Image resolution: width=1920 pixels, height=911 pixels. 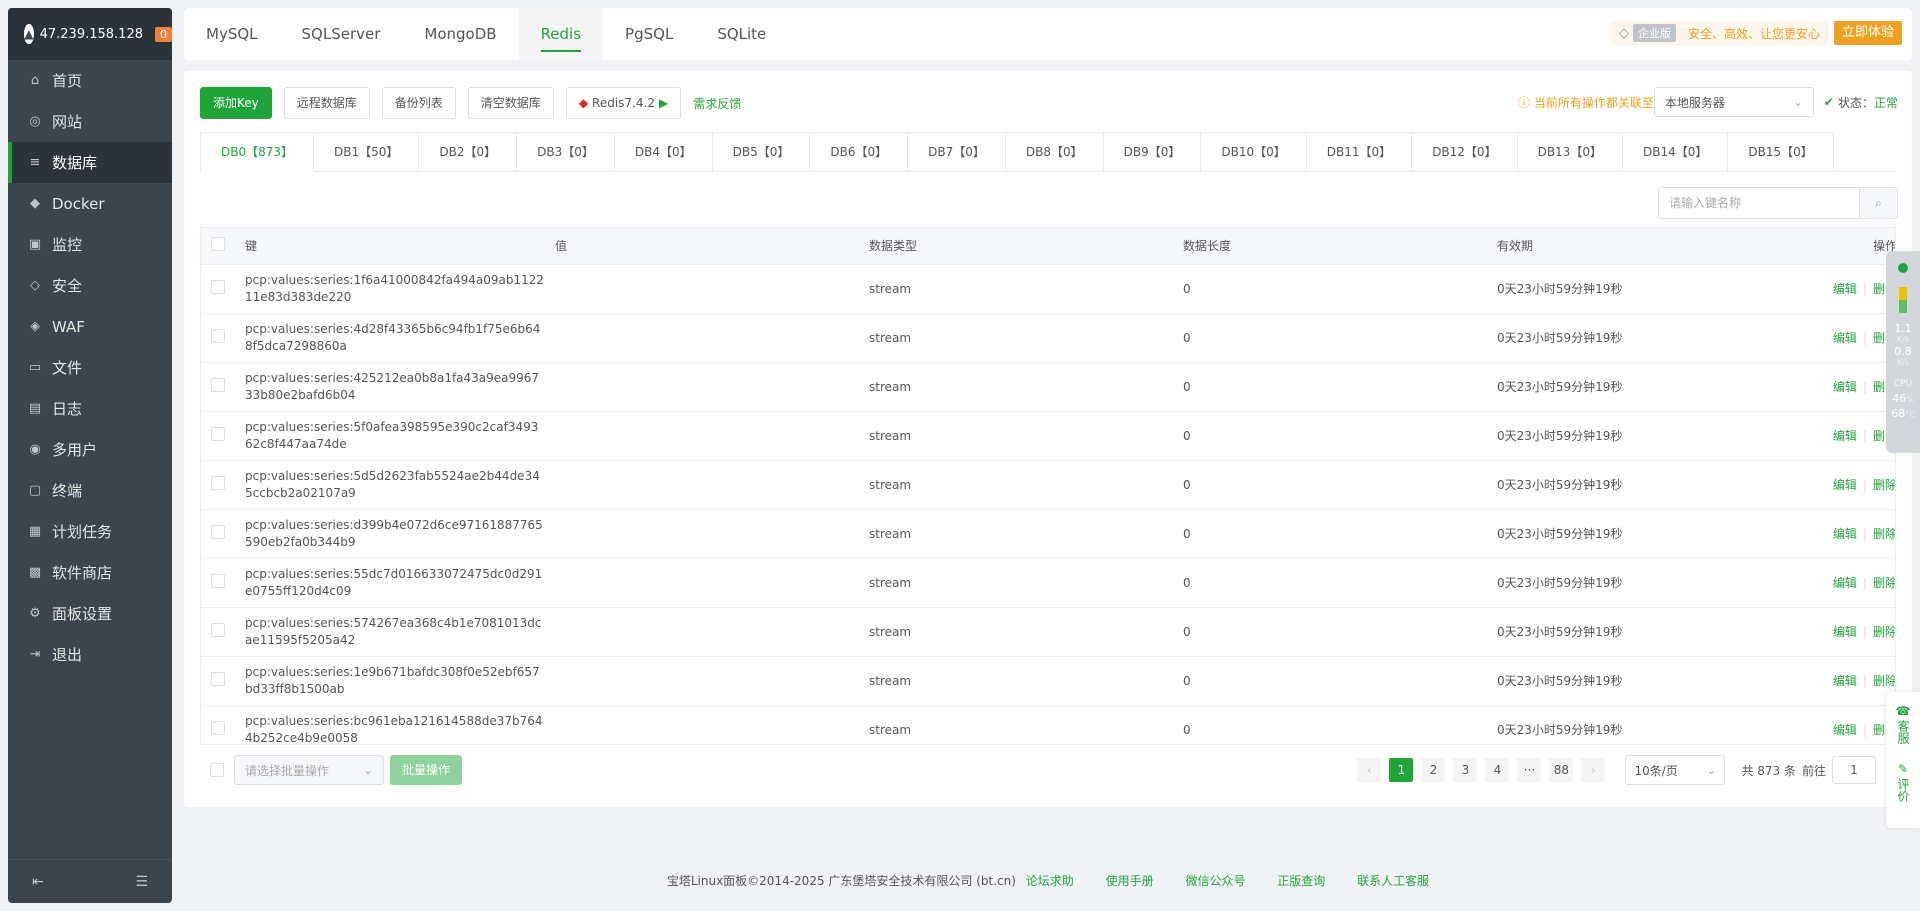 I want to click on sidebar-item: ▤ 日志, so click(x=90, y=408).